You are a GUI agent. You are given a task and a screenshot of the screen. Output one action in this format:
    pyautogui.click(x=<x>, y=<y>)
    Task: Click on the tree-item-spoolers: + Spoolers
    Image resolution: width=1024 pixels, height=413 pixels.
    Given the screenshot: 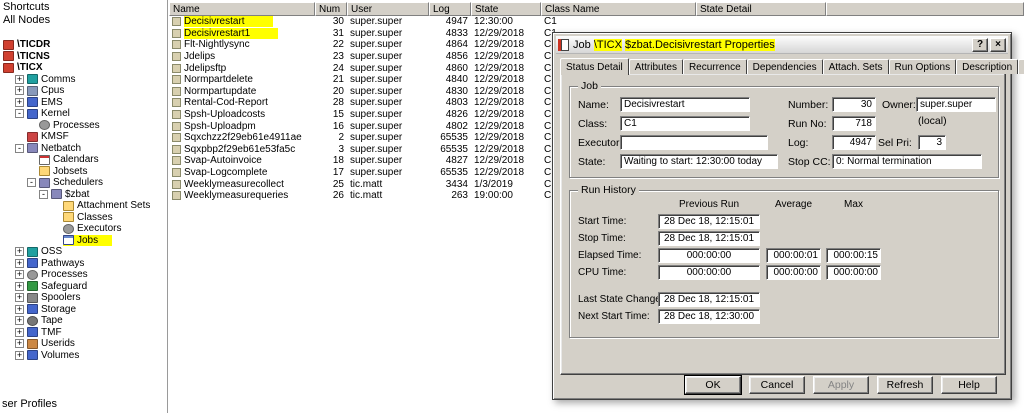 What is the action you would take?
    pyautogui.click(x=83, y=298)
    